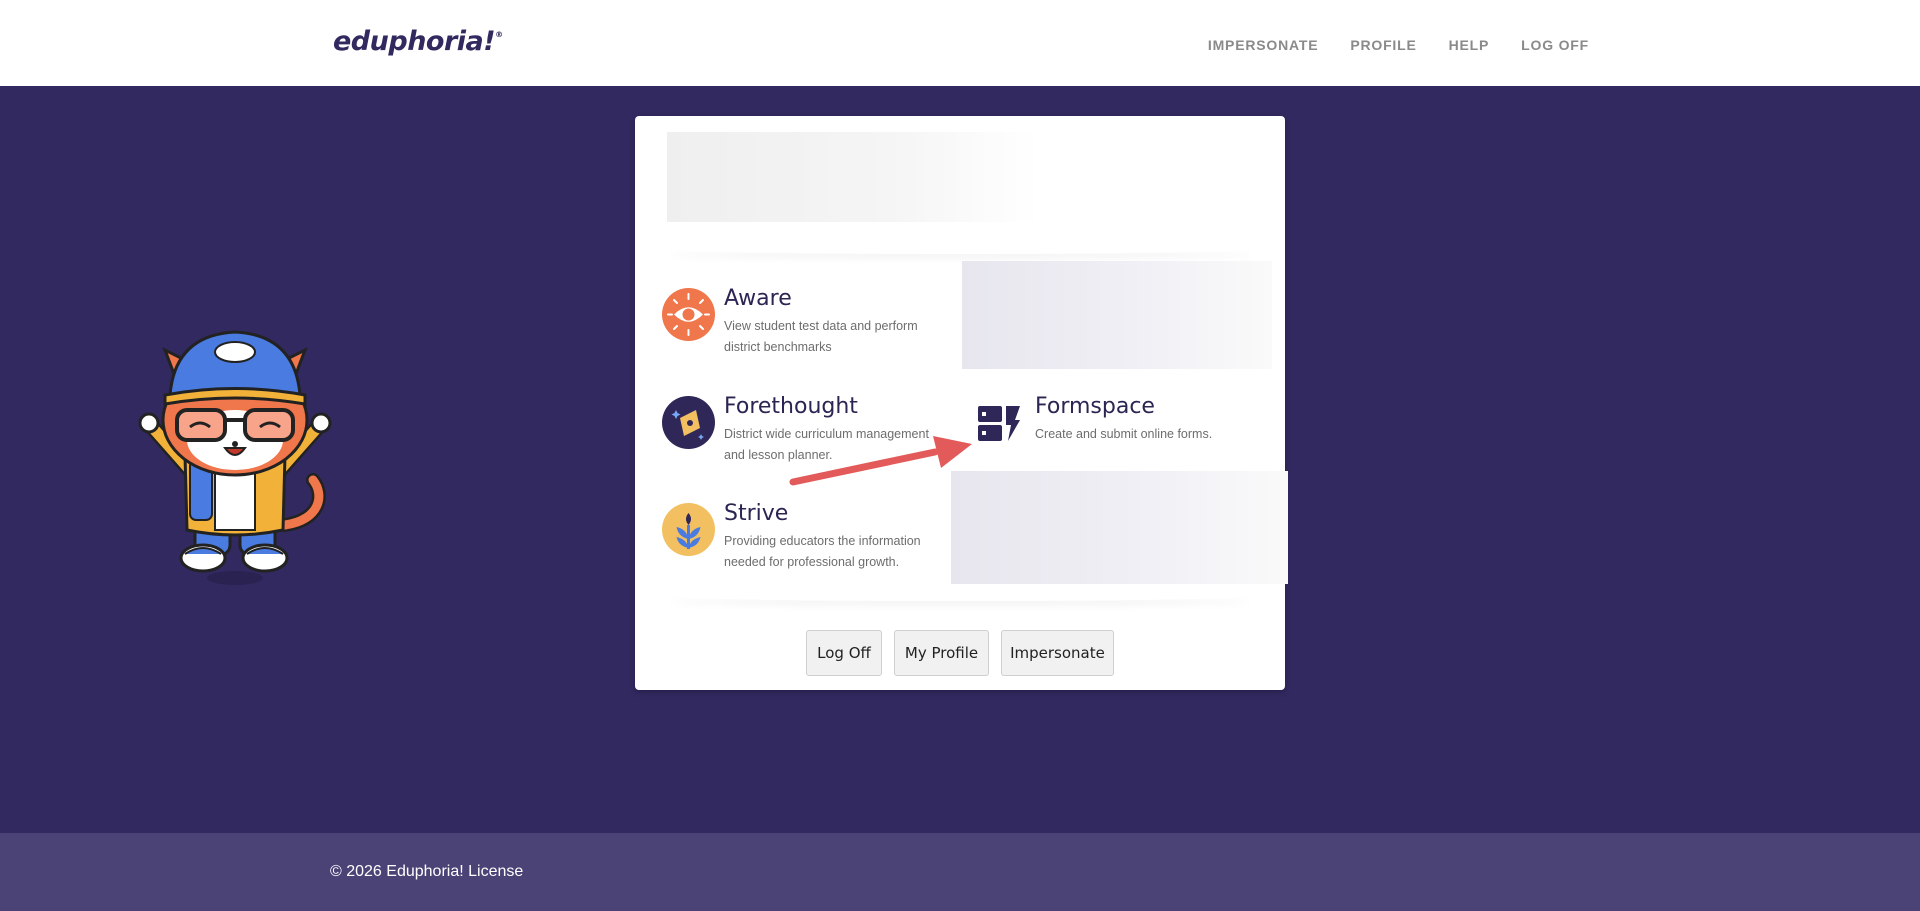 This screenshot has height=911, width=1920. Describe the element at coordinates (999, 422) in the screenshot. I see `formspace-icon` at that location.